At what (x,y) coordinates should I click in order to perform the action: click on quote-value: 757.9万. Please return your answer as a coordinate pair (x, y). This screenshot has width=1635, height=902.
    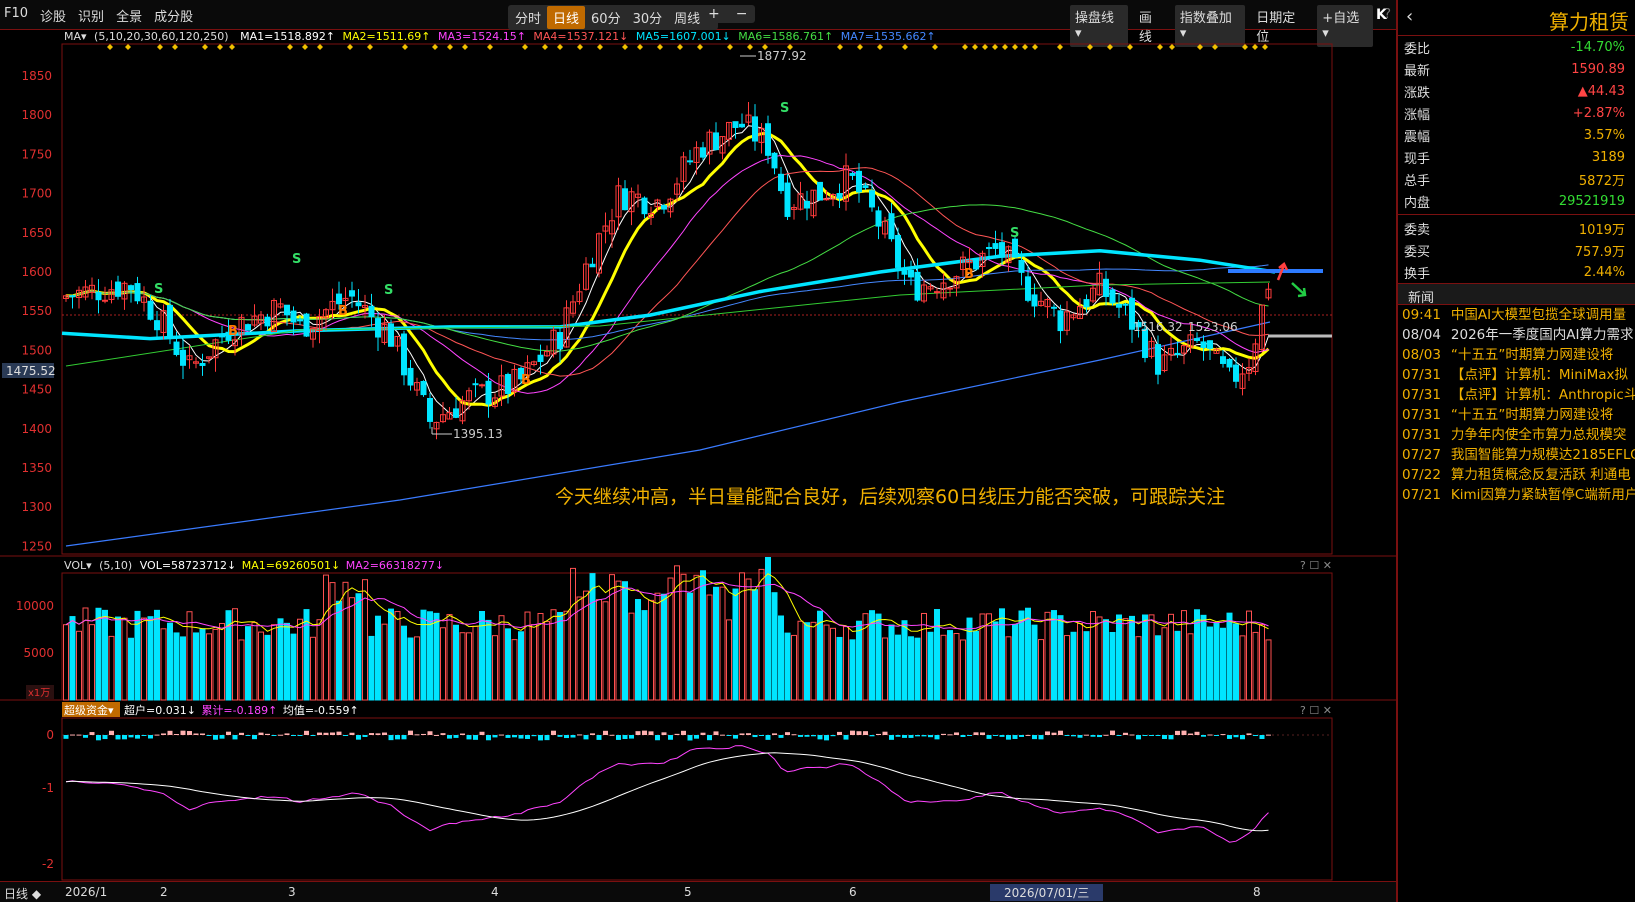
    Looking at the image, I should click on (1599, 252).